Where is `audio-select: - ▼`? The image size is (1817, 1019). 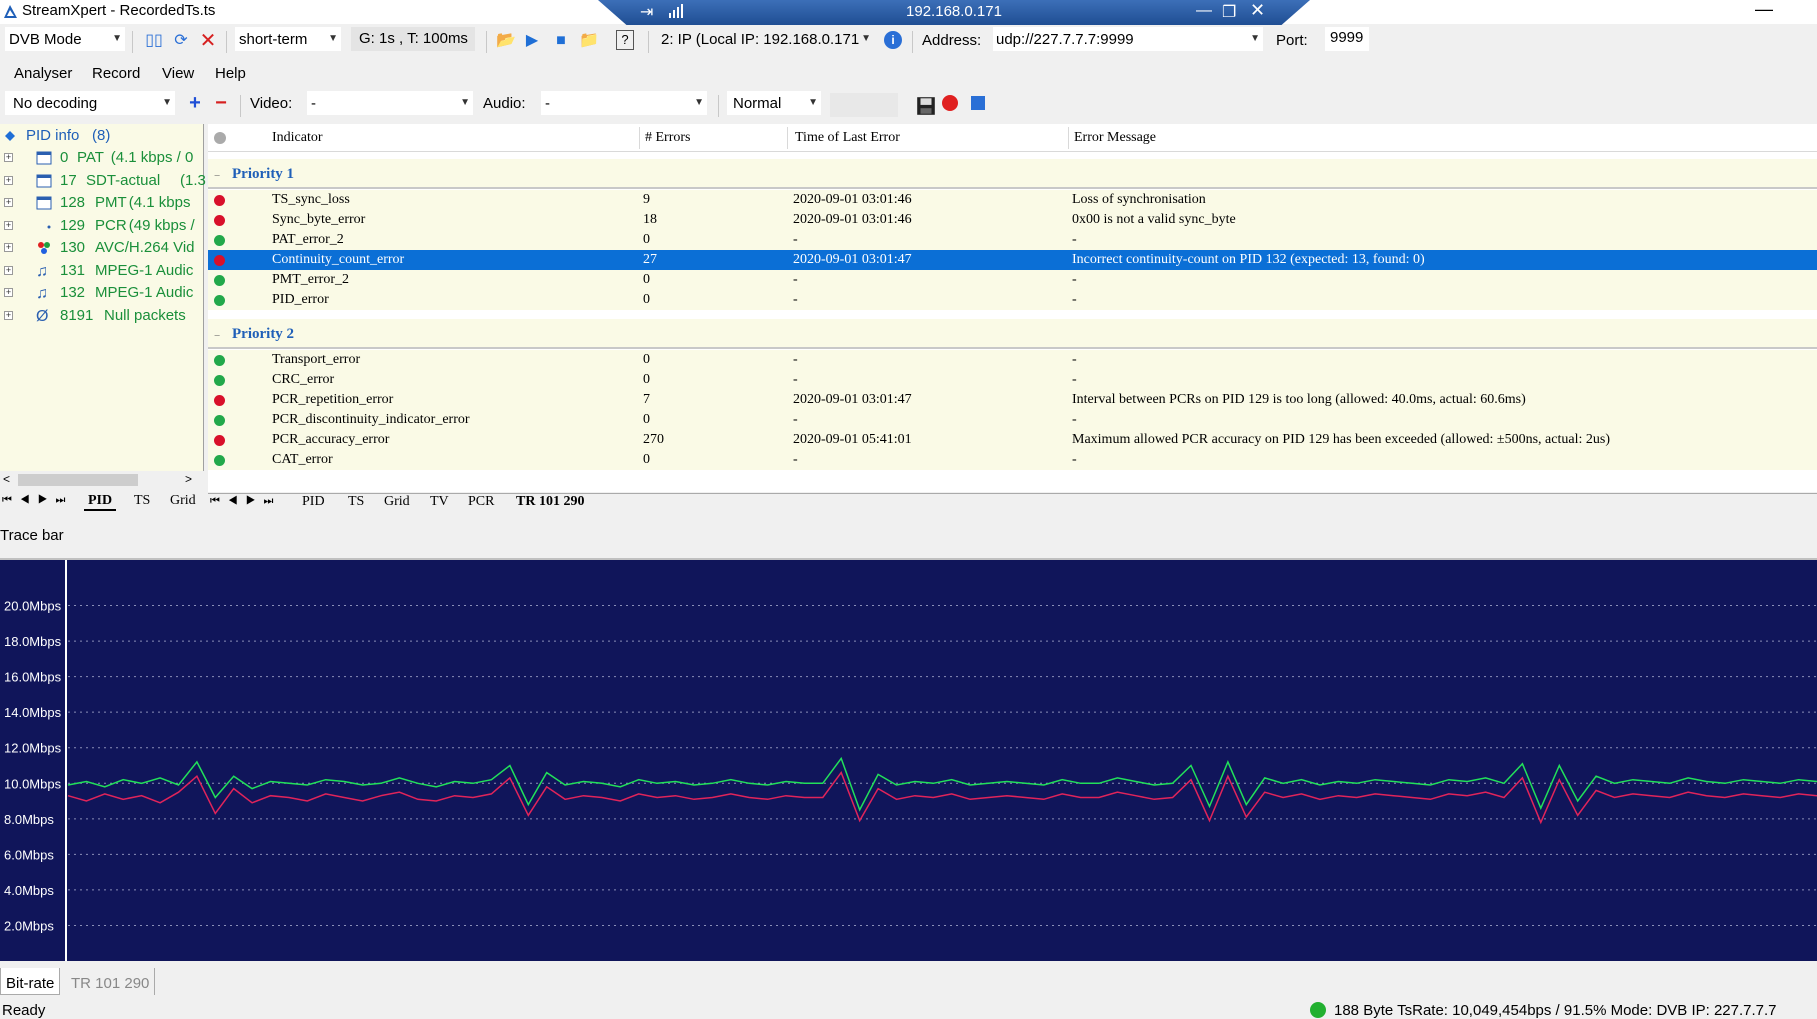
audio-select: - ▼ is located at coordinates (624, 103).